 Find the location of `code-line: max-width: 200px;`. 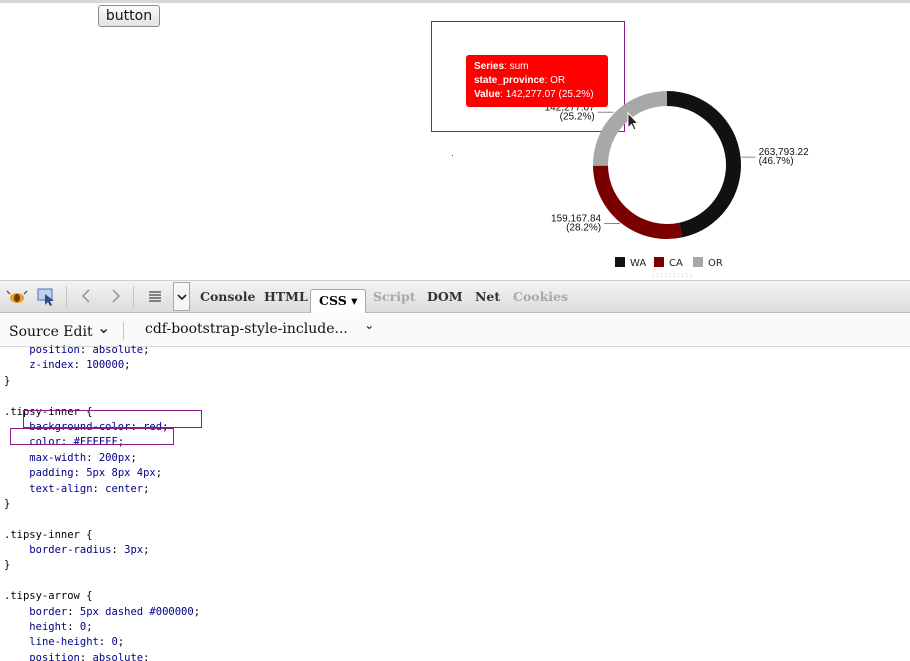

code-line: max-width: 200px; is located at coordinates (83, 457).